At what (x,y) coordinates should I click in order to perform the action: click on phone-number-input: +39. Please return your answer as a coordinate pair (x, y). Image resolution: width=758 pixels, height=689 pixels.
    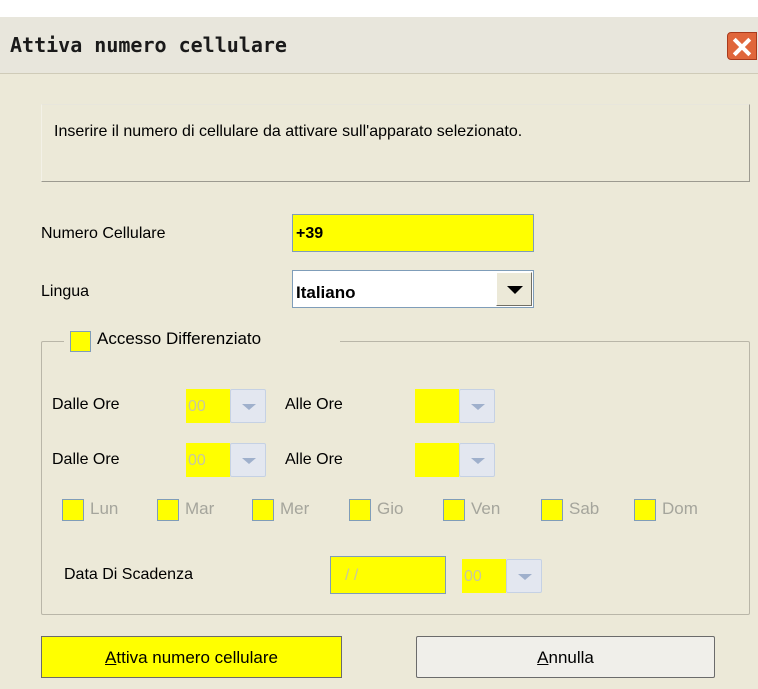
    Looking at the image, I should click on (413, 233).